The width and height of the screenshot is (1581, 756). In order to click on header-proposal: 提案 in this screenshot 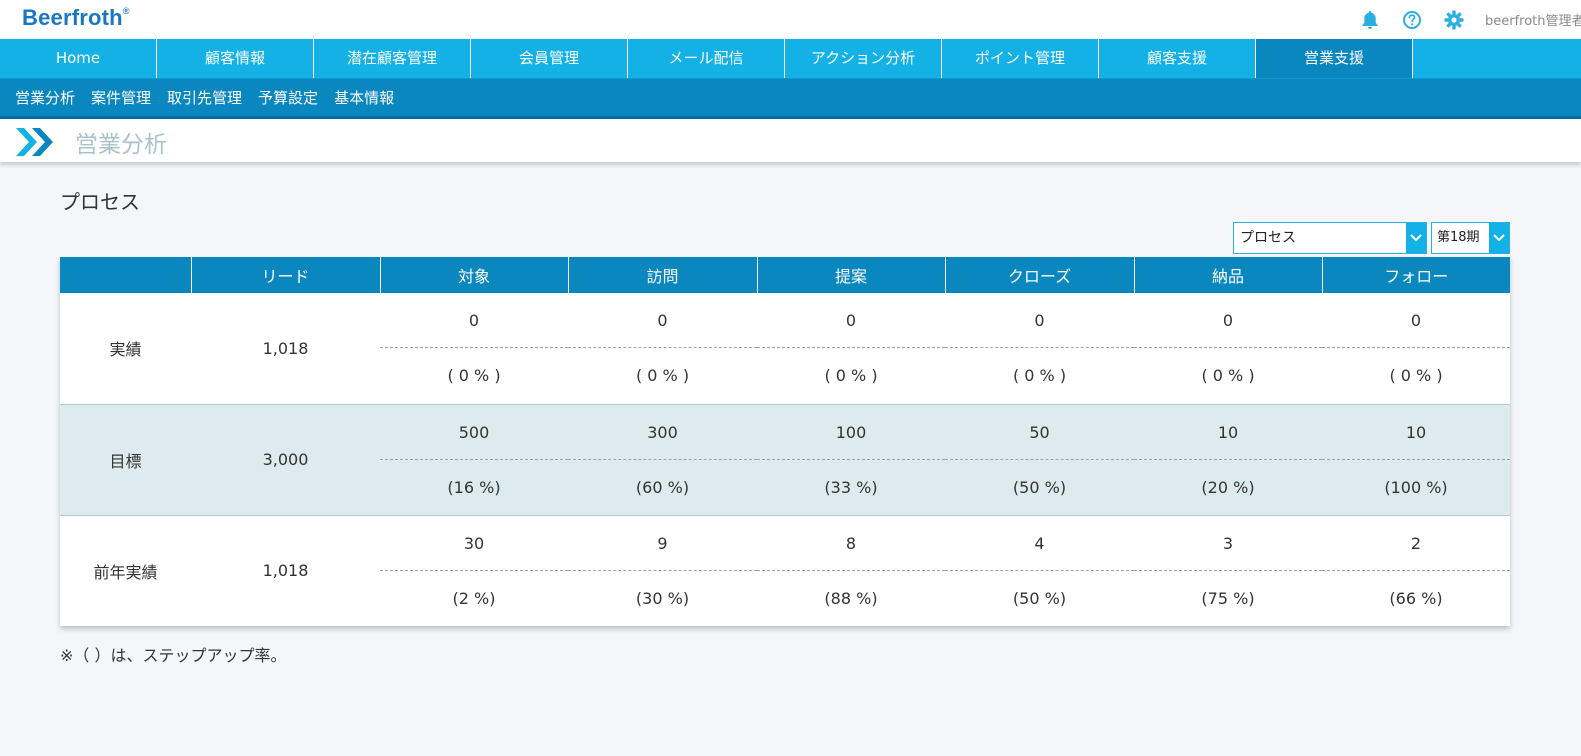, I will do `click(851, 275)`.